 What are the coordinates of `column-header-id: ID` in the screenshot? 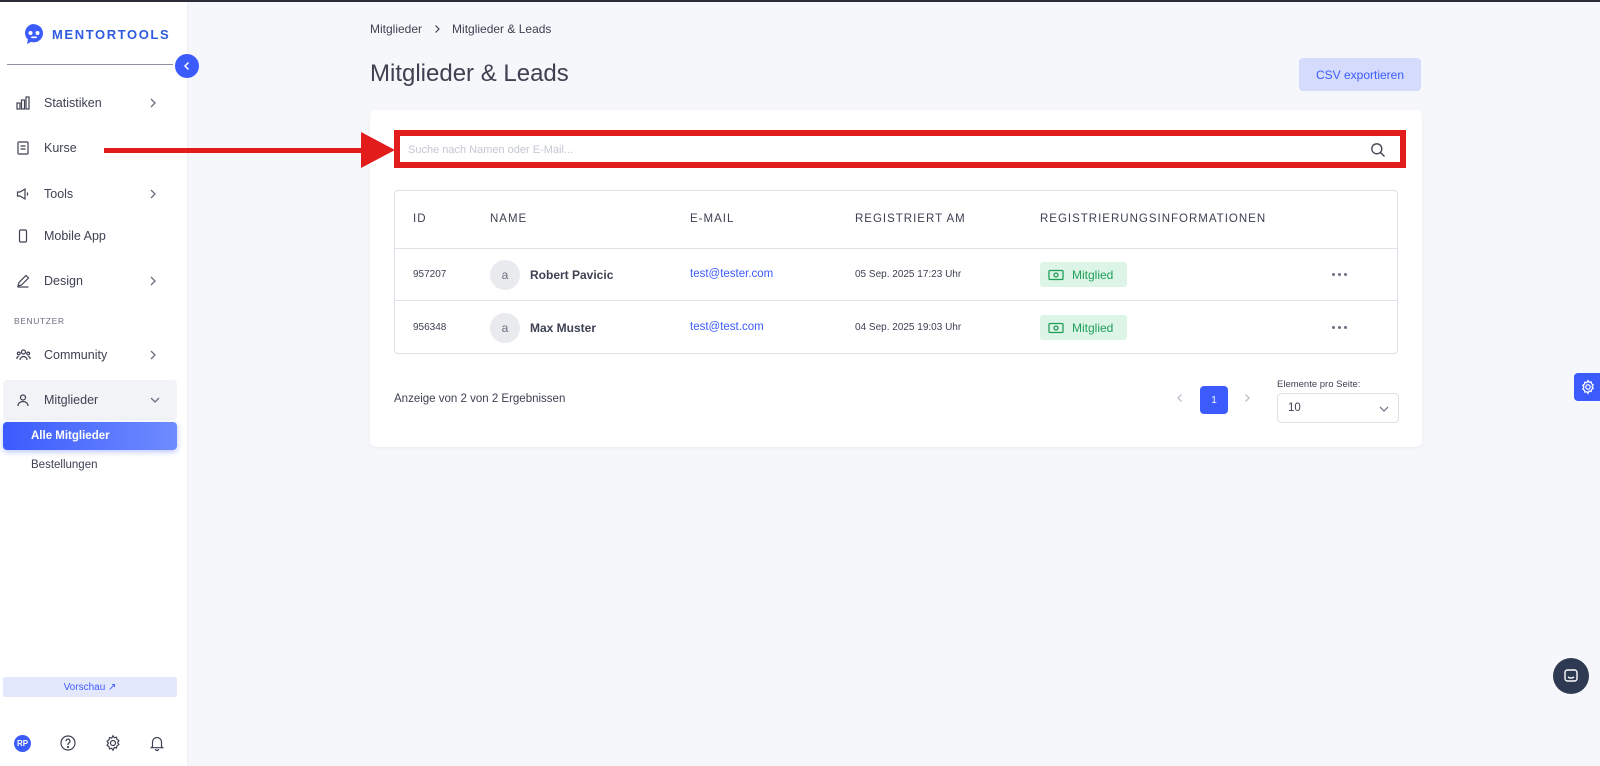 It's located at (420, 219).